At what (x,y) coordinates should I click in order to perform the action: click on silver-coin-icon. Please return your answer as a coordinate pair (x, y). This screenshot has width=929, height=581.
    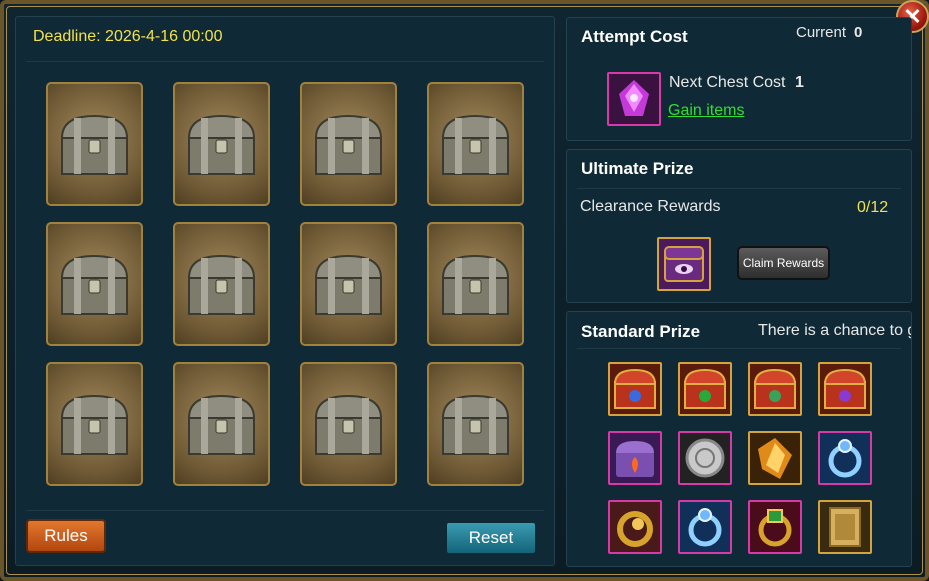
    Looking at the image, I should click on (705, 458).